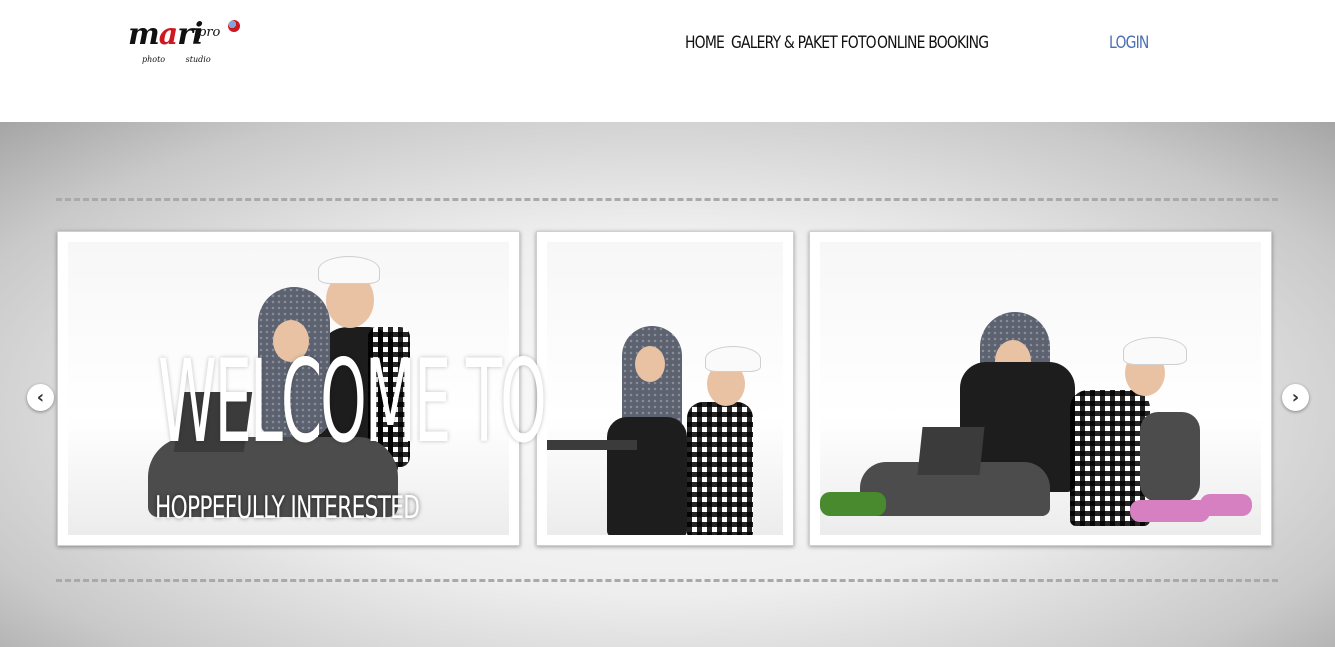 The width and height of the screenshot is (1335, 647). What do you see at coordinates (804, 43) in the screenshot?
I see `nav-galery-paket-foto: GALERY & PAKET FOTO` at bounding box center [804, 43].